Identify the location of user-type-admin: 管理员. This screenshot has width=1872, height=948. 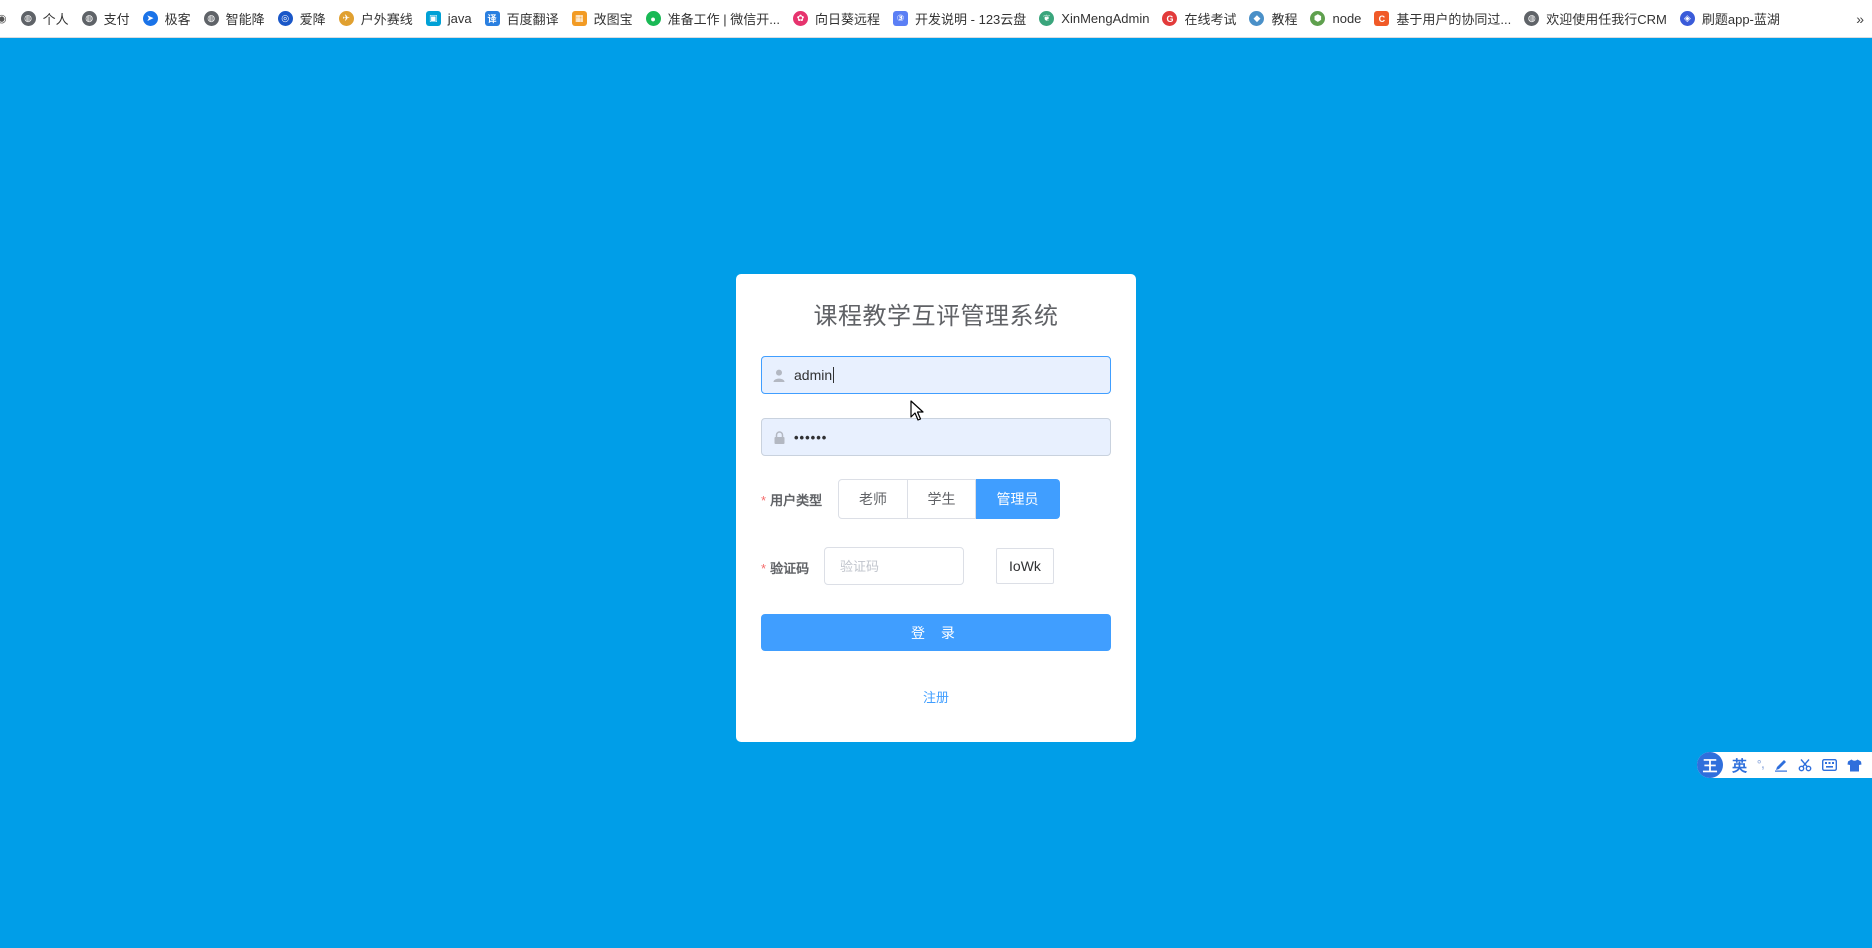
(1018, 499).